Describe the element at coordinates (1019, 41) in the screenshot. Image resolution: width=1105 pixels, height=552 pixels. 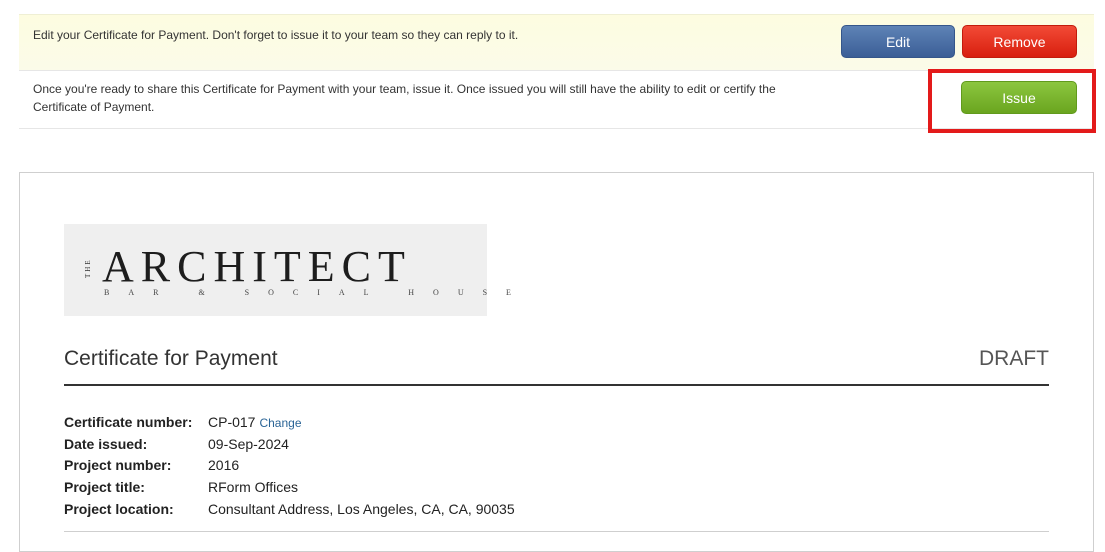
I see `remove-button: Remove` at that location.